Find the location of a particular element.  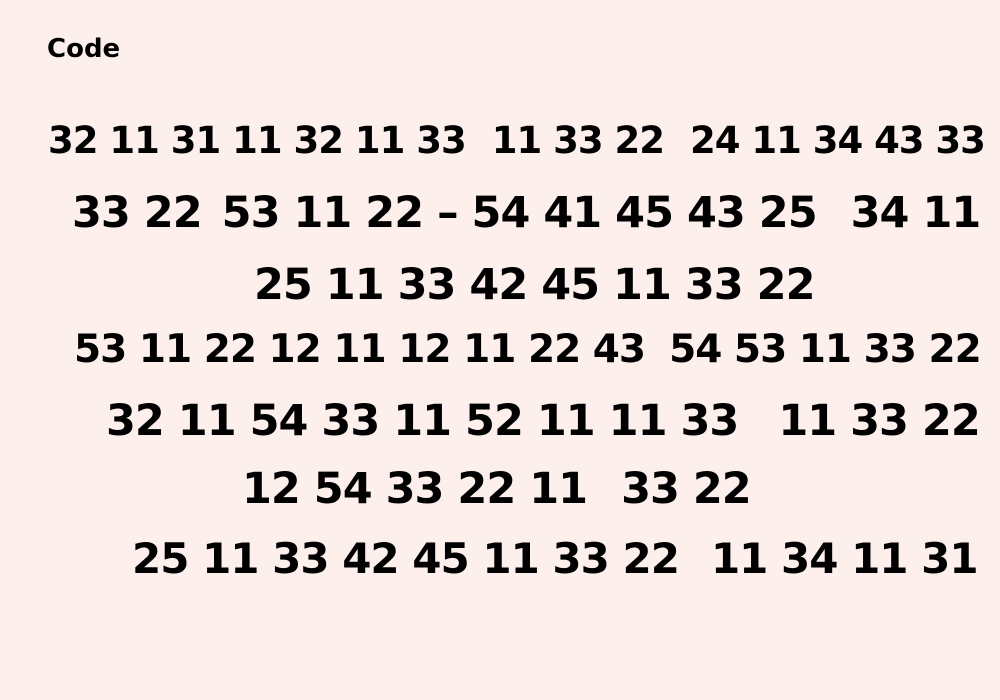

code-group: 53 11 22 12 11 12 11 22 43 is located at coordinates (360, 349).